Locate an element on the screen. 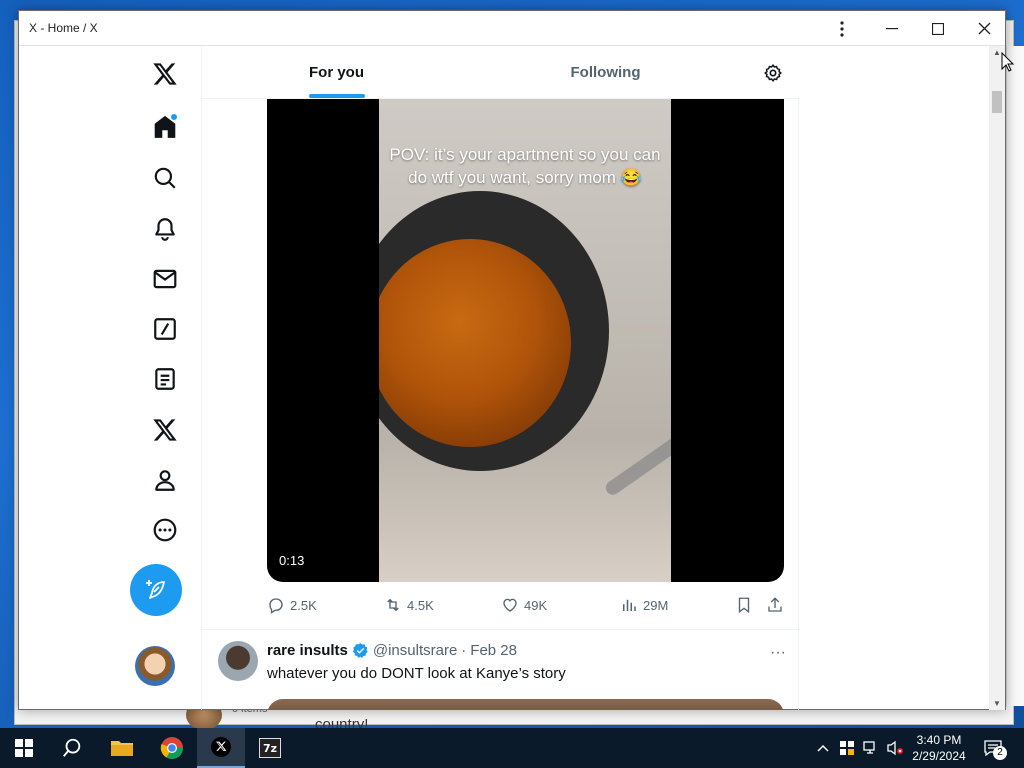  views-button: 29M is located at coordinates (644, 605).